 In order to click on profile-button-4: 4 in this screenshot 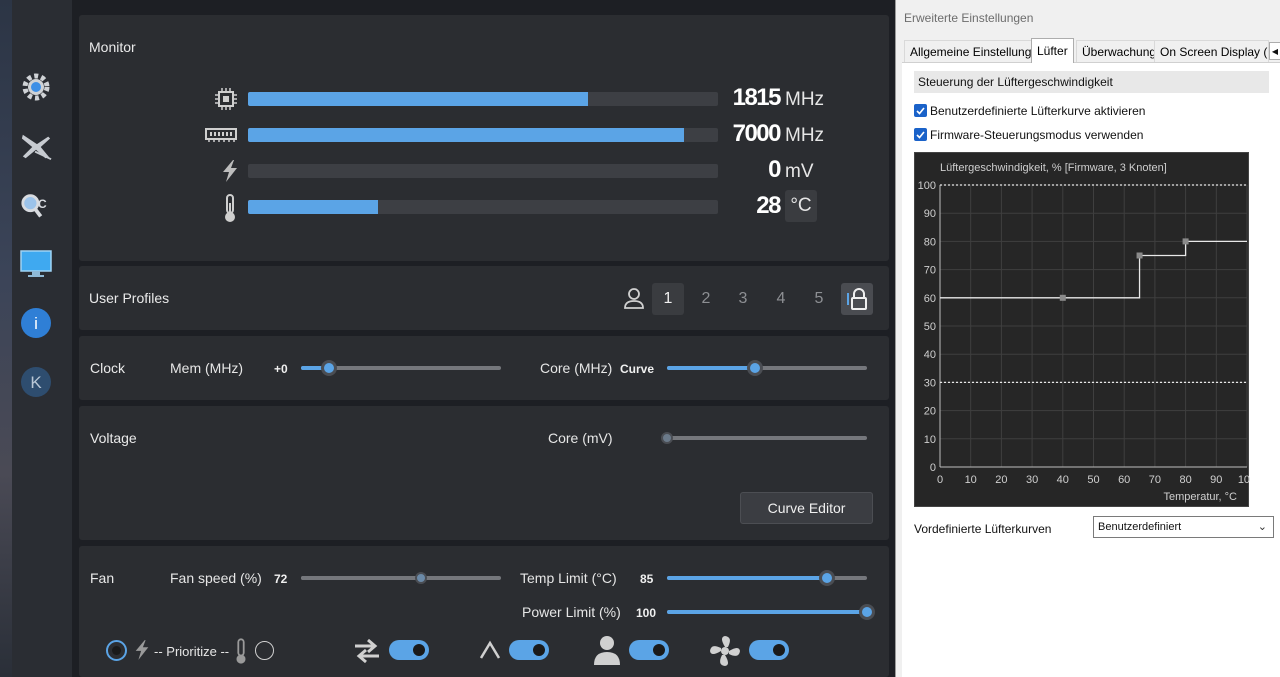, I will do `click(781, 299)`.